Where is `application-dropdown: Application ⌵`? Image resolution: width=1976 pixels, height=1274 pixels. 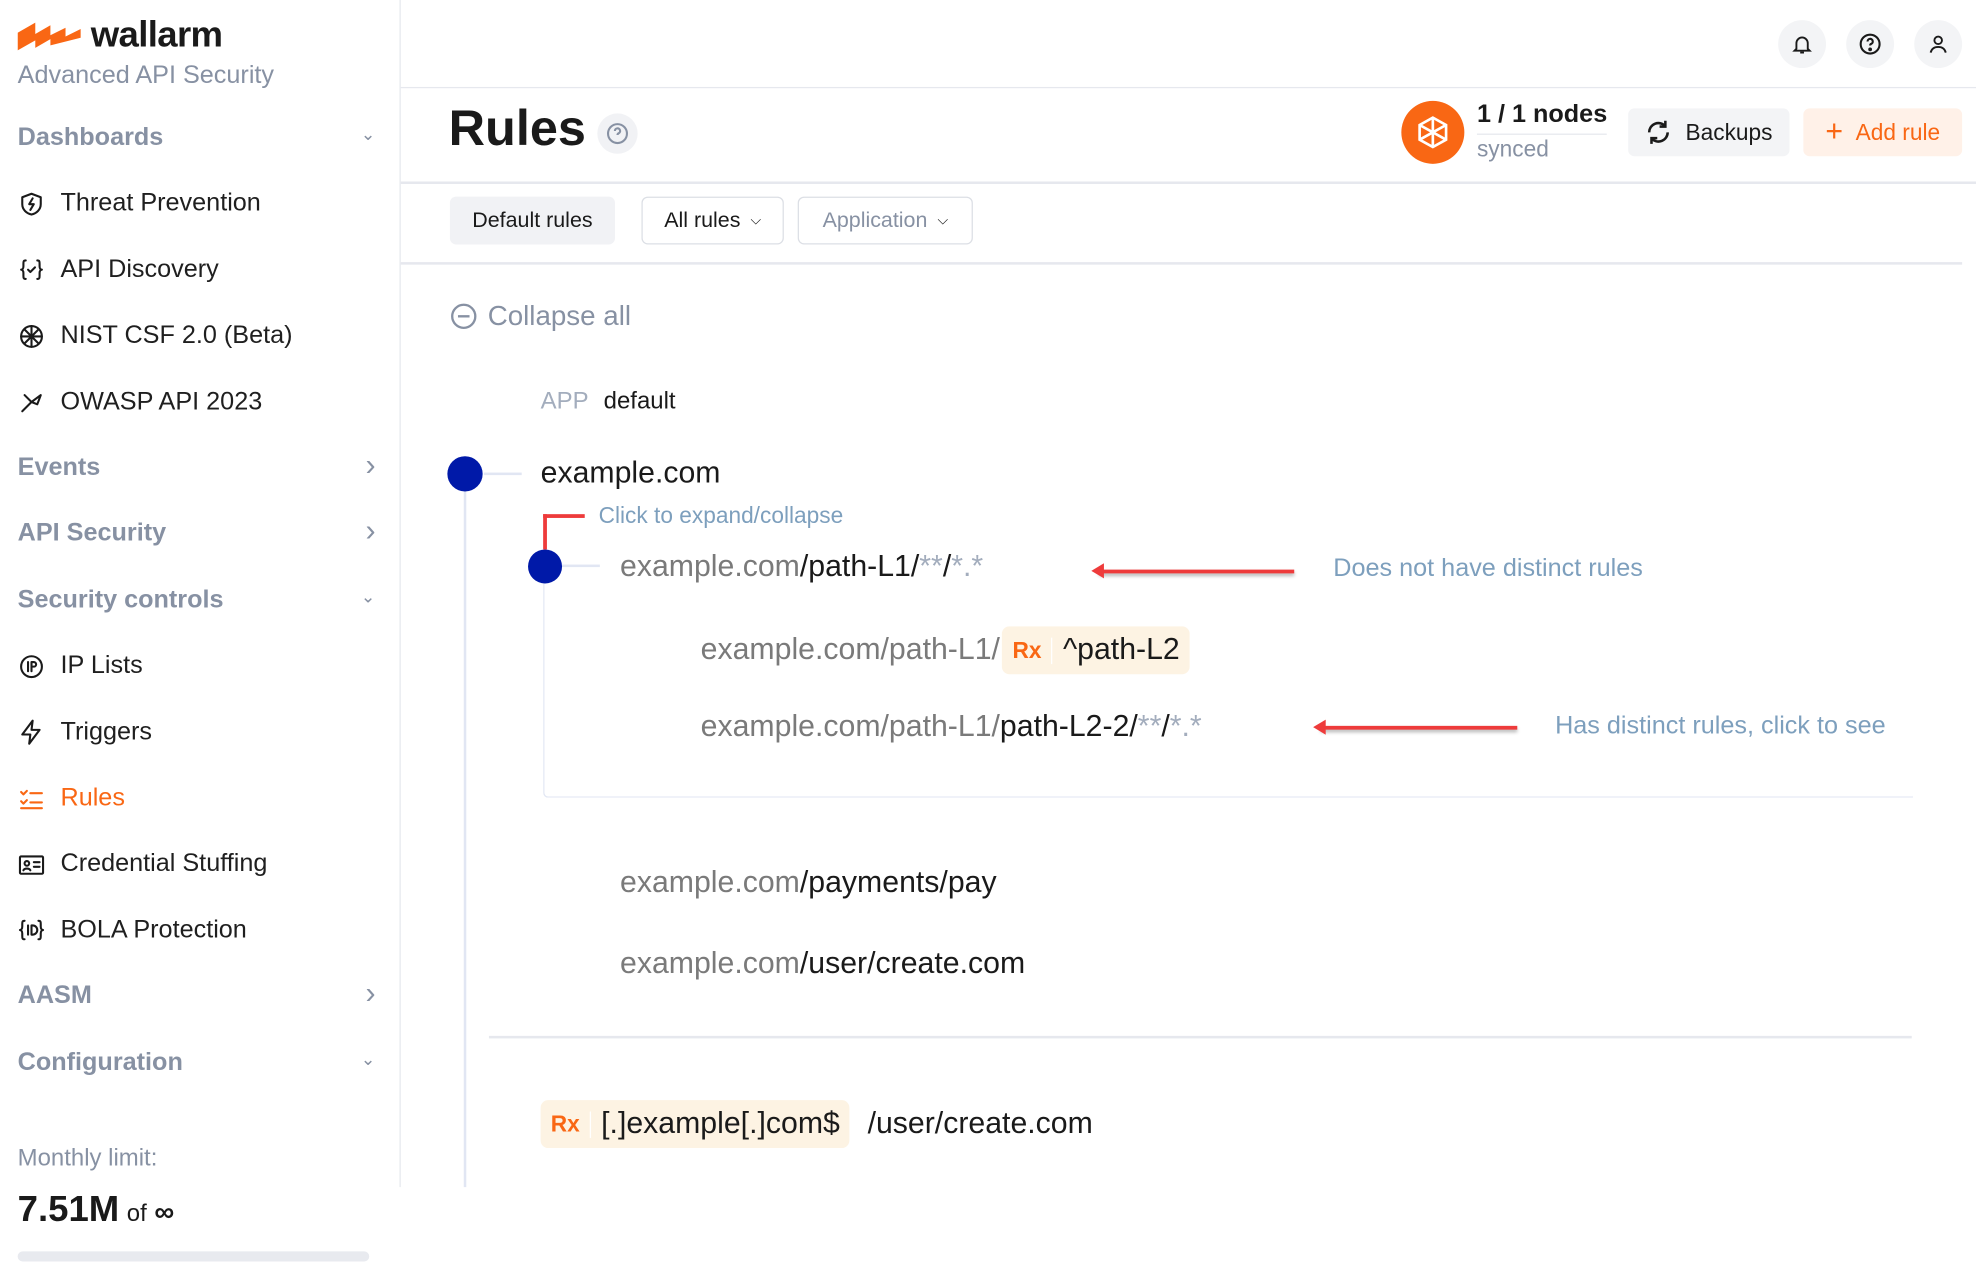 application-dropdown: Application ⌵ is located at coordinates (885, 220).